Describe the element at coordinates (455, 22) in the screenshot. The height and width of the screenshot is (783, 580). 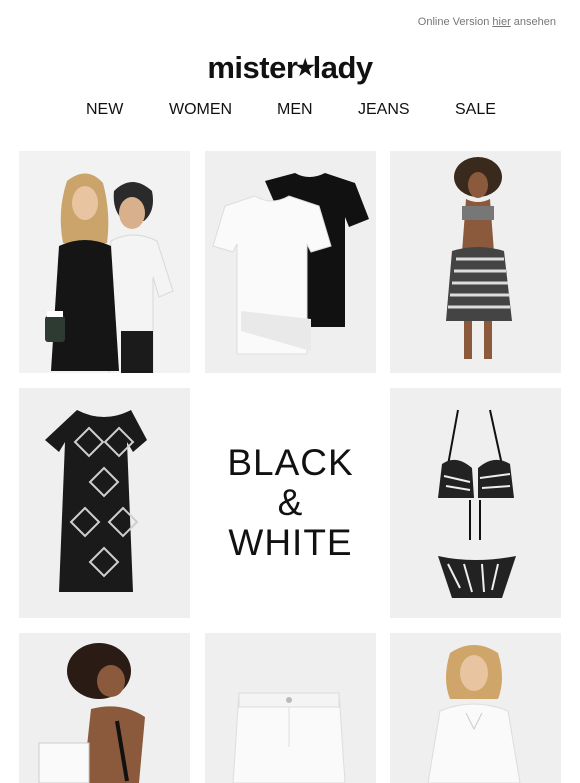
I see `online-version-prefix: Online Version` at that location.